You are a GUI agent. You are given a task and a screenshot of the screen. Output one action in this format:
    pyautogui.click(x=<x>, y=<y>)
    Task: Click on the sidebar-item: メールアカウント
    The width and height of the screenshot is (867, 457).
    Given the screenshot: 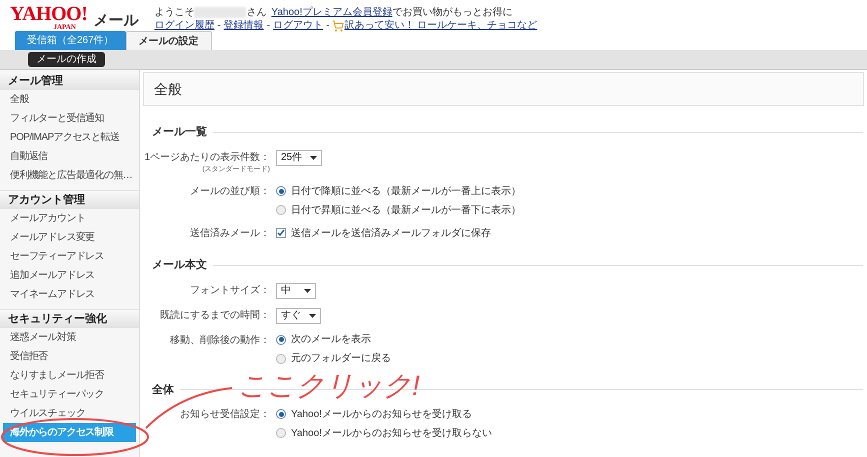 What is the action you would take?
    pyautogui.click(x=69, y=218)
    